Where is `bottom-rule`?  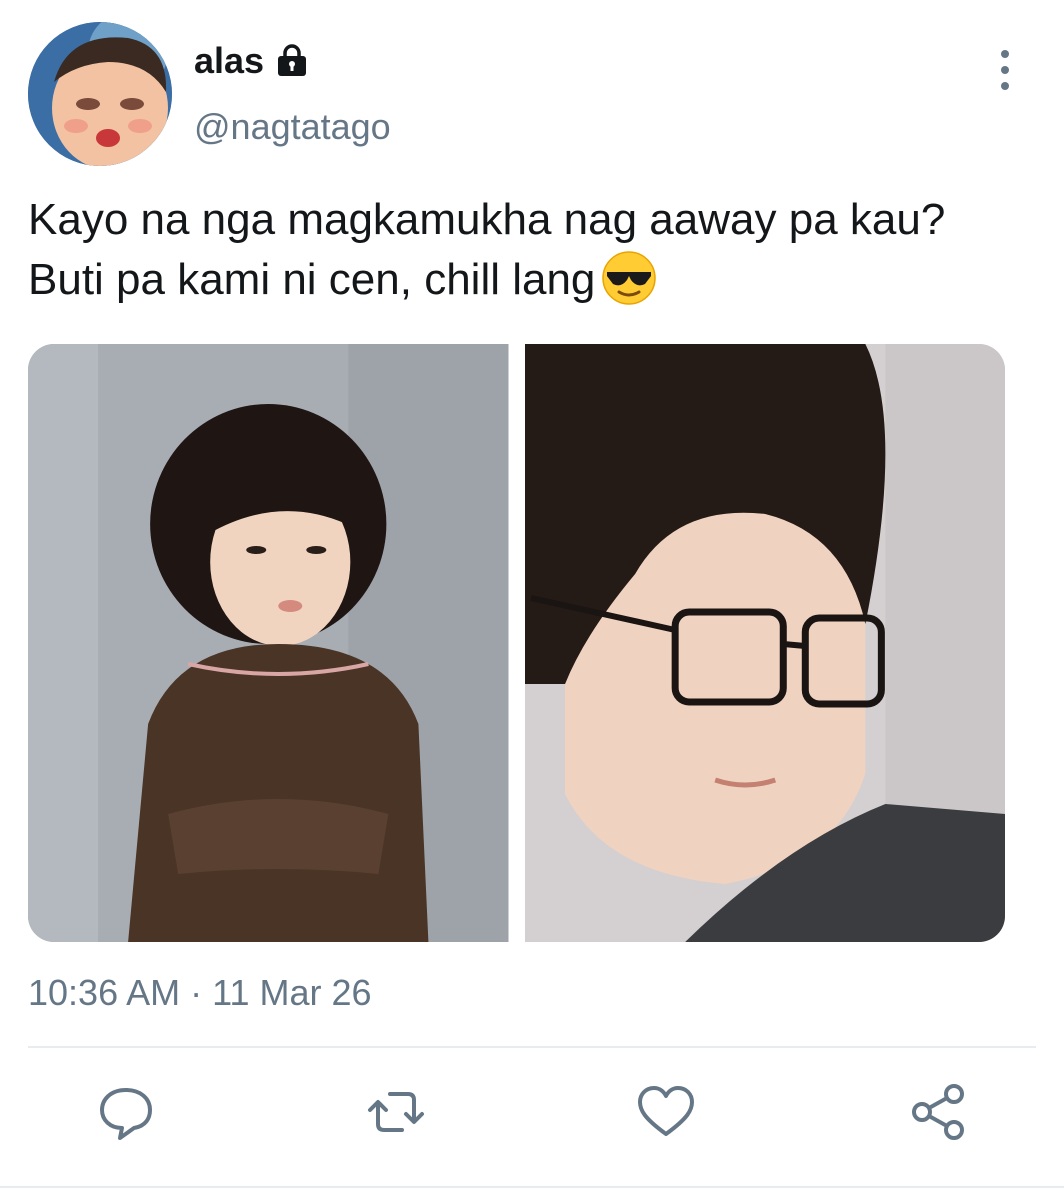
bottom-rule is located at coordinates (532, 1187).